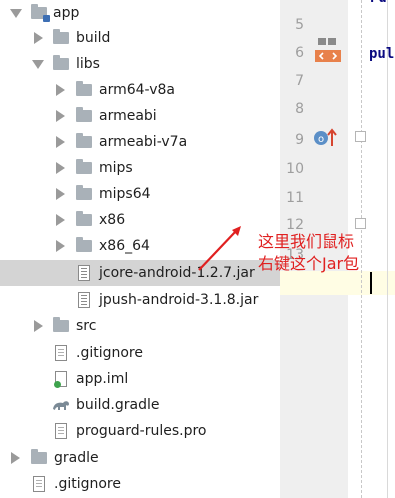 The width and height of the screenshot is (395, 498). Describe the element at coordinates (306, 241) in the screenshot. I see `annotation-line: 这里我们鼠标` at that location.